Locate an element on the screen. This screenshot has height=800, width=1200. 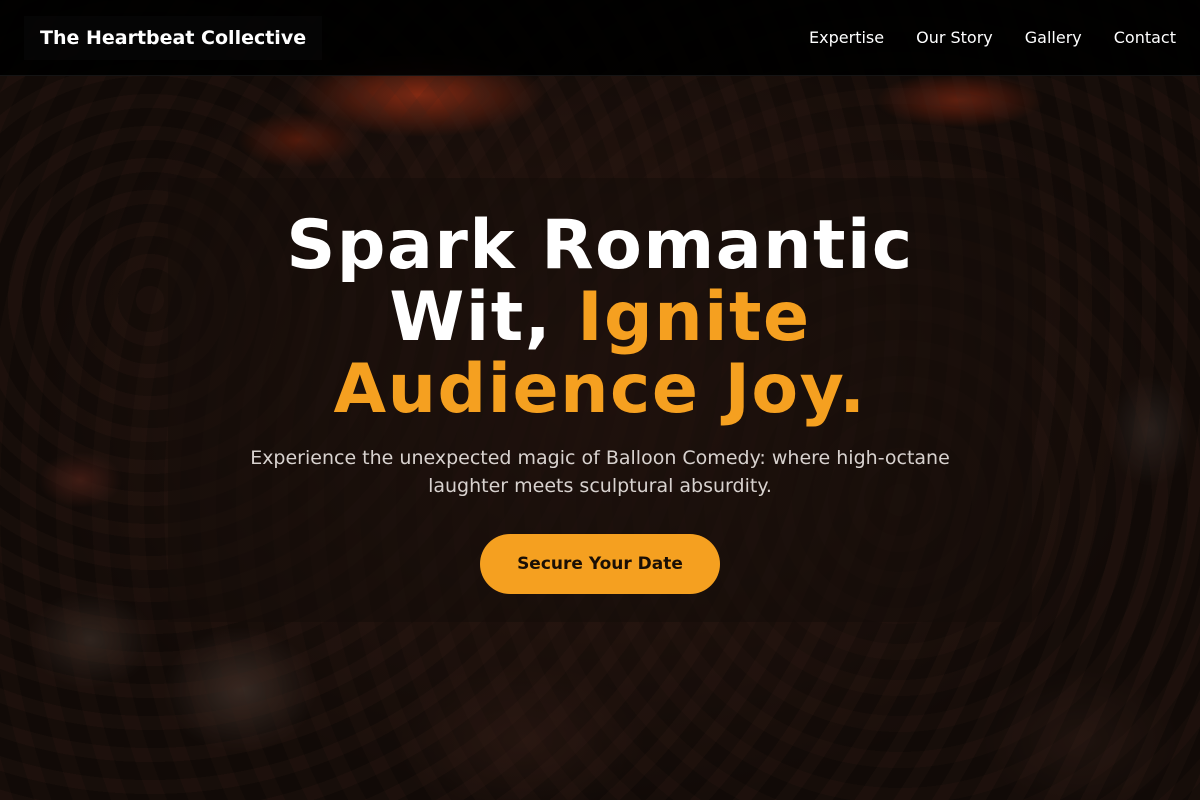
nav-link-expertise: Expertise is located at coordinates (846, 37).